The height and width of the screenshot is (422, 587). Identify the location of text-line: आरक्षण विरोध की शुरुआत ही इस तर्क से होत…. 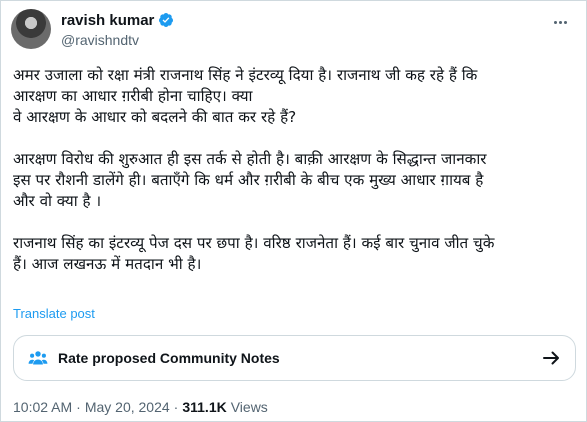
(250, 159).